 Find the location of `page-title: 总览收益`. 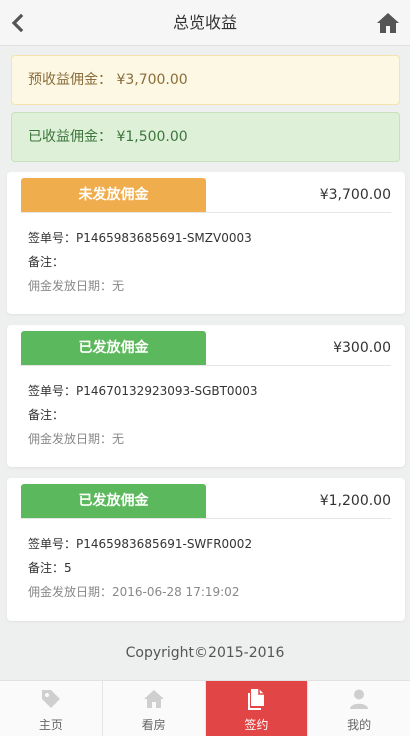

page-title: 总览收益 is located at coordinates (204, 22).